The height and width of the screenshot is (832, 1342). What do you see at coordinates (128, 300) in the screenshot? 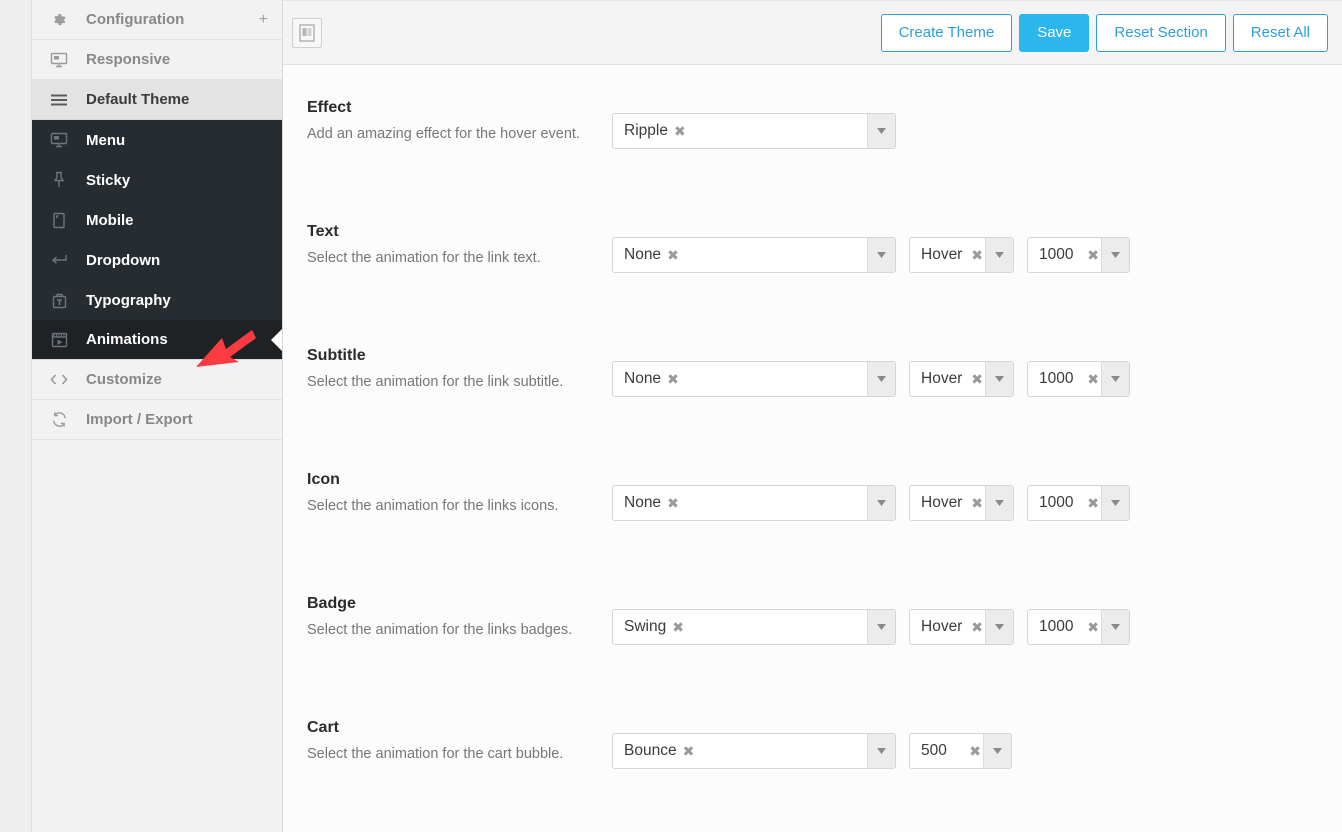
I see `sidebar-item-label: Typography` at bounding box center [128, 300].